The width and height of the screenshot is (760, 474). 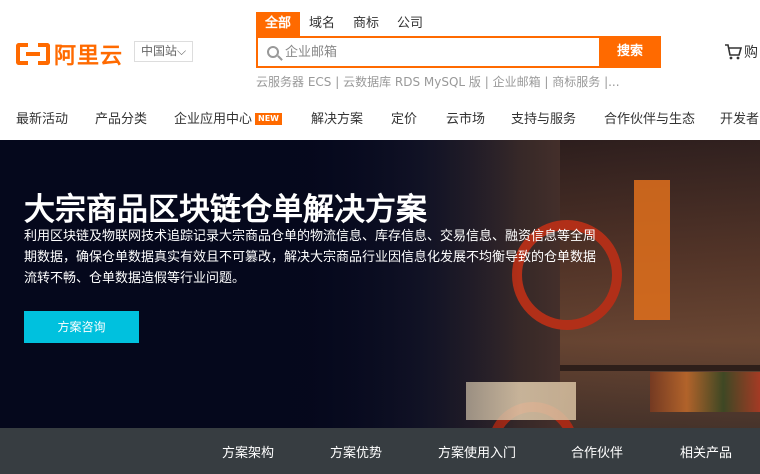 I want to click on nav-item-latest-events: 最新活动, so click(x=42, y=117).